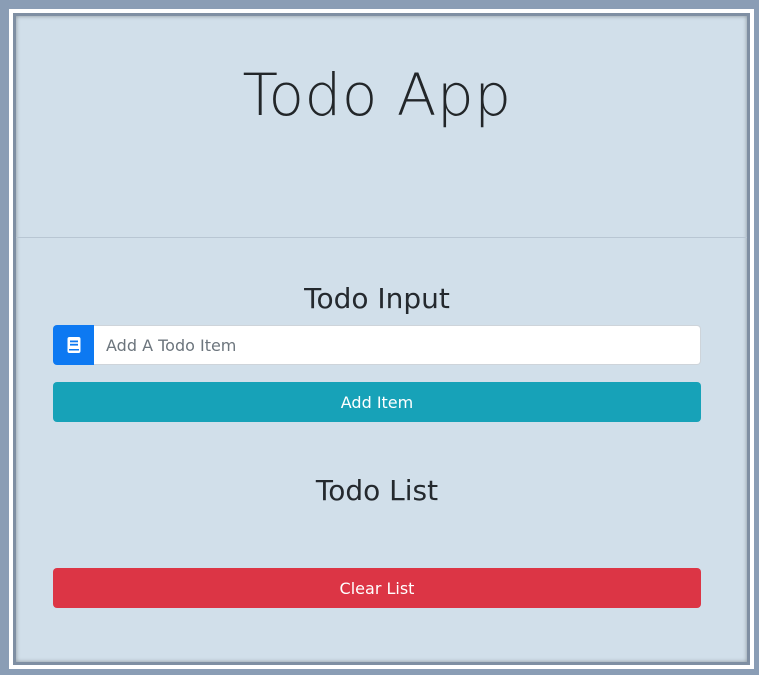 Image resolution: width=759 pixels, height=675 pixels. I want to click on todo-input-heading: Todo Input, so click(377, 298).